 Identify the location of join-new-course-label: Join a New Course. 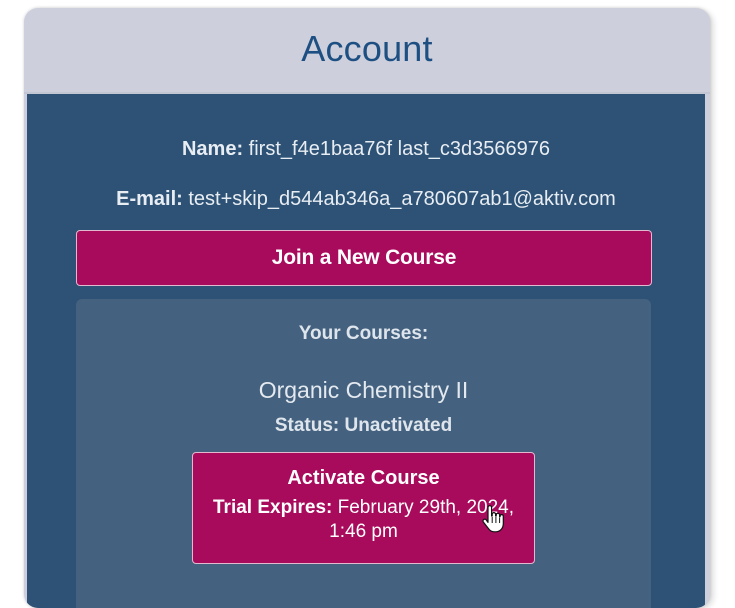
(364, 257).